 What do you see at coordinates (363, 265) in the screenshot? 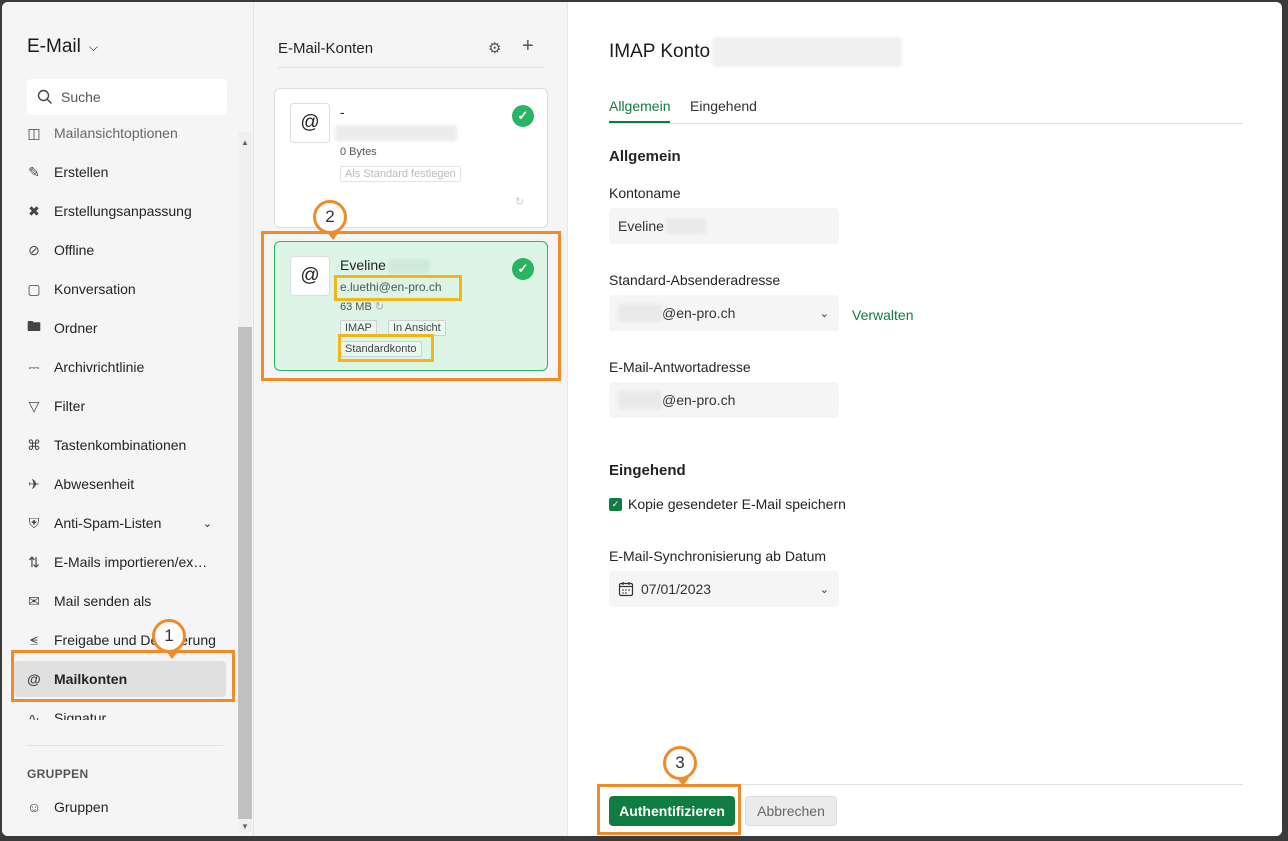
I see `account-name-text: Eveline` at bounding box center [363, 265].